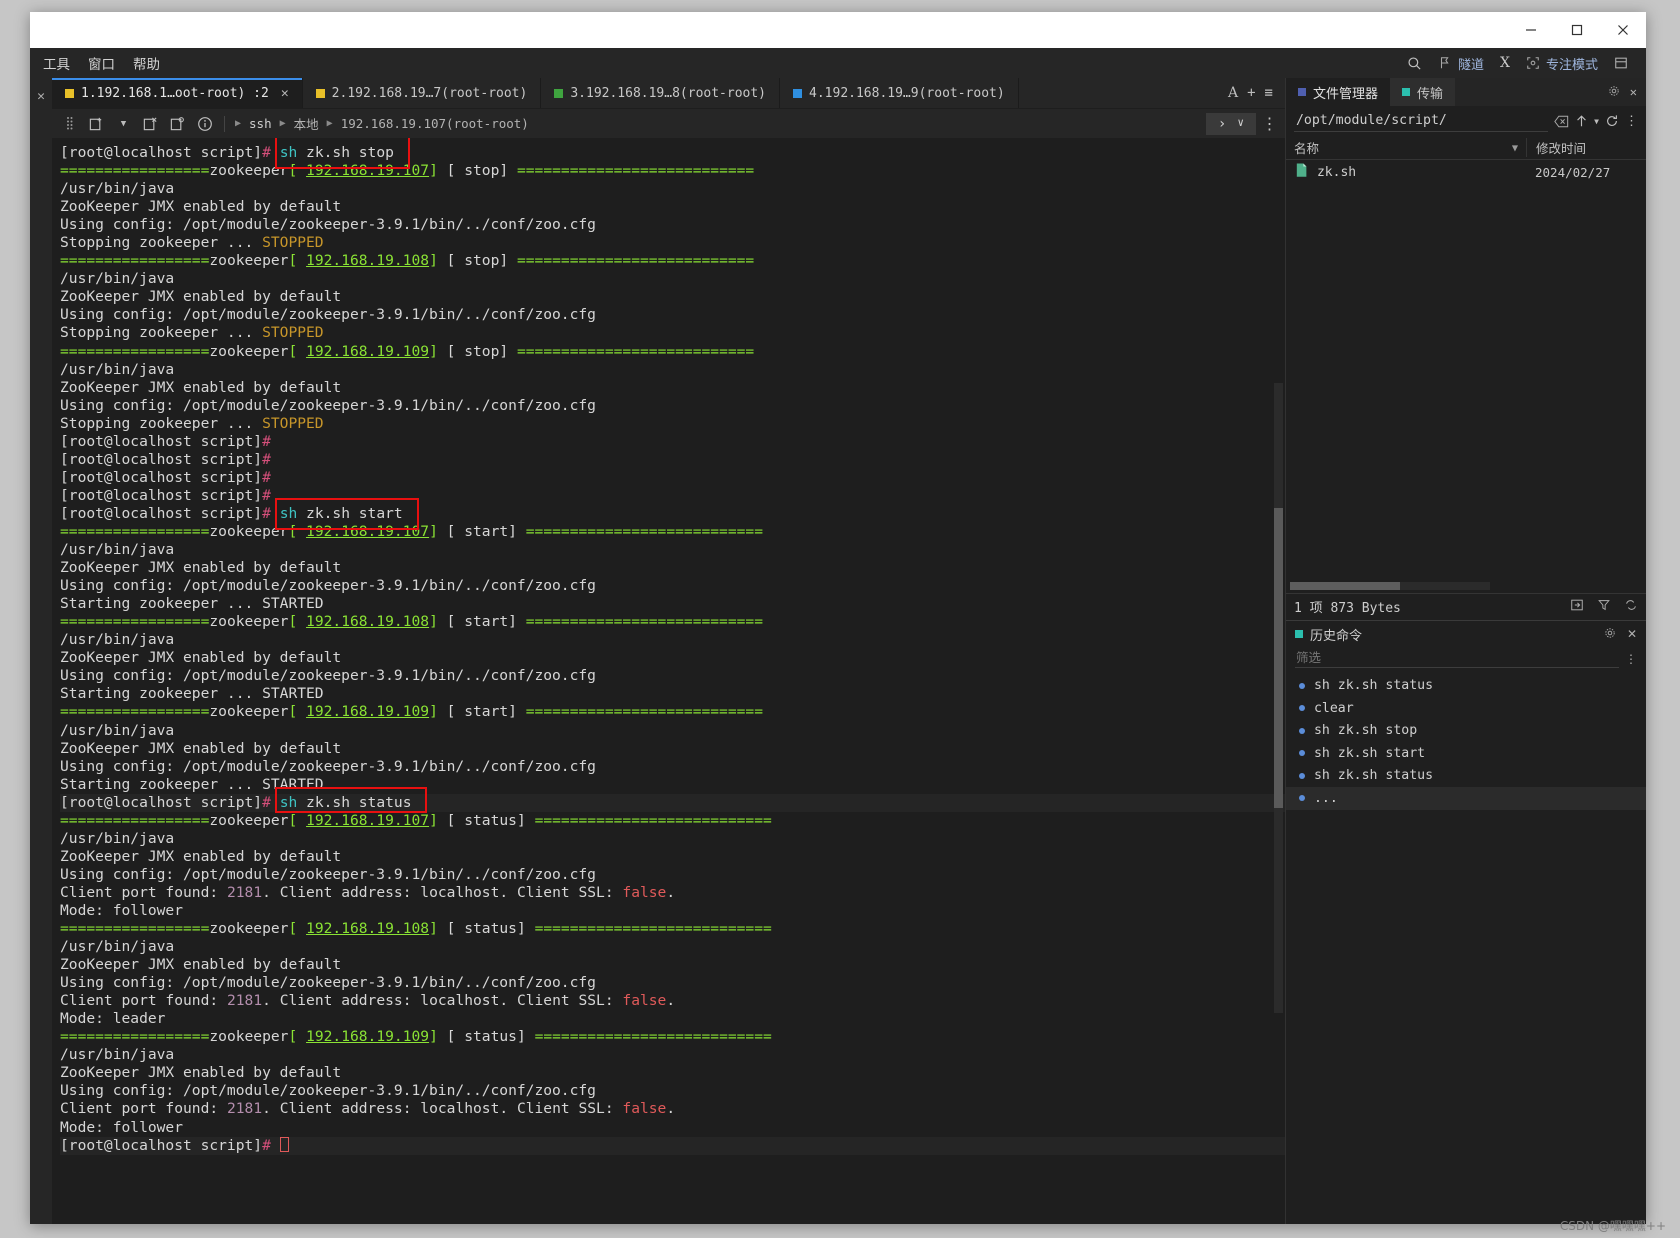 Image resolution: width=1680 pixels, height=1238 pixels. Describe the element at coordinates (69, 123) in the screenshot. I see `drag-handle-icon` at that location.